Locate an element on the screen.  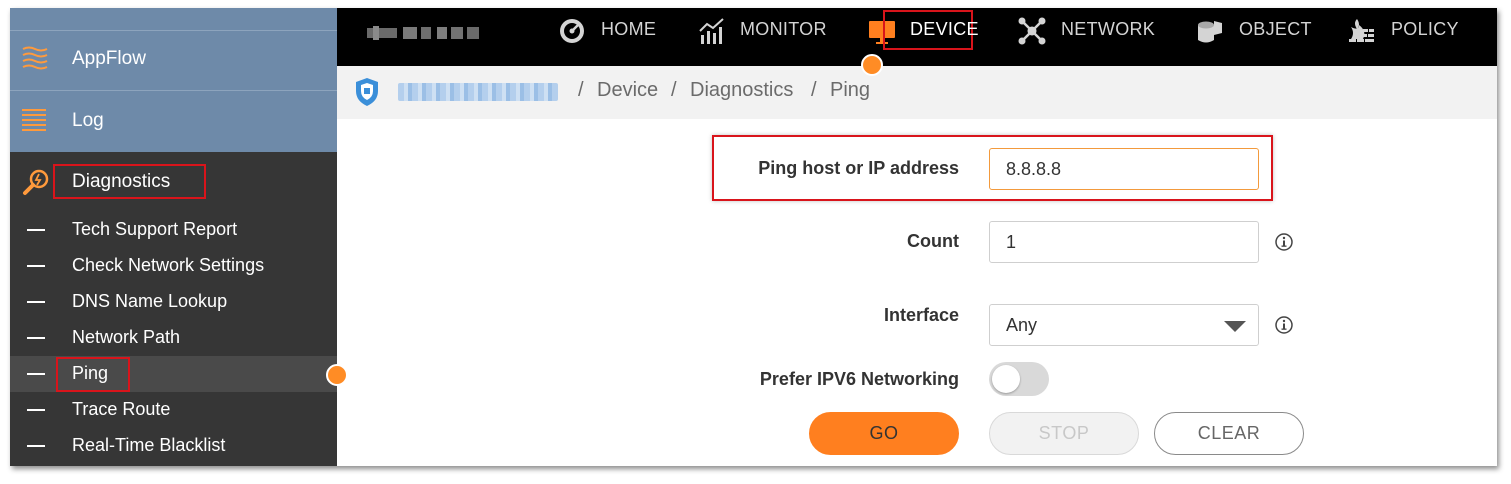
chart-trend-icon is located at coordinates (711, 31).